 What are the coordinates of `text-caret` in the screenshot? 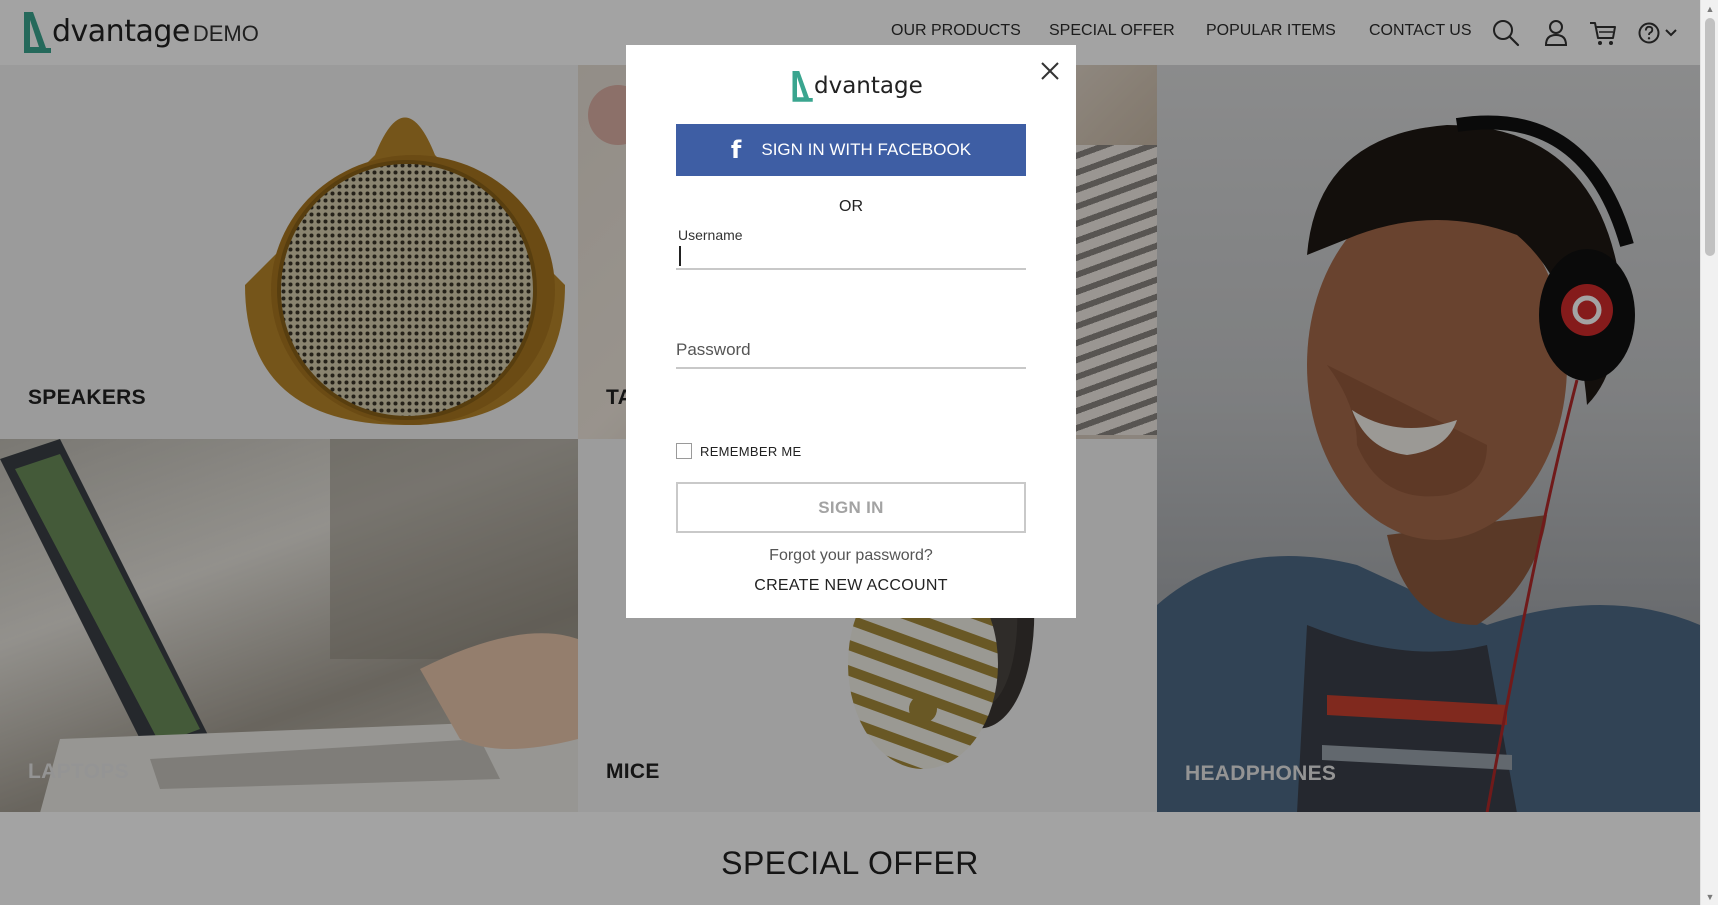 It's located at (680, 256).